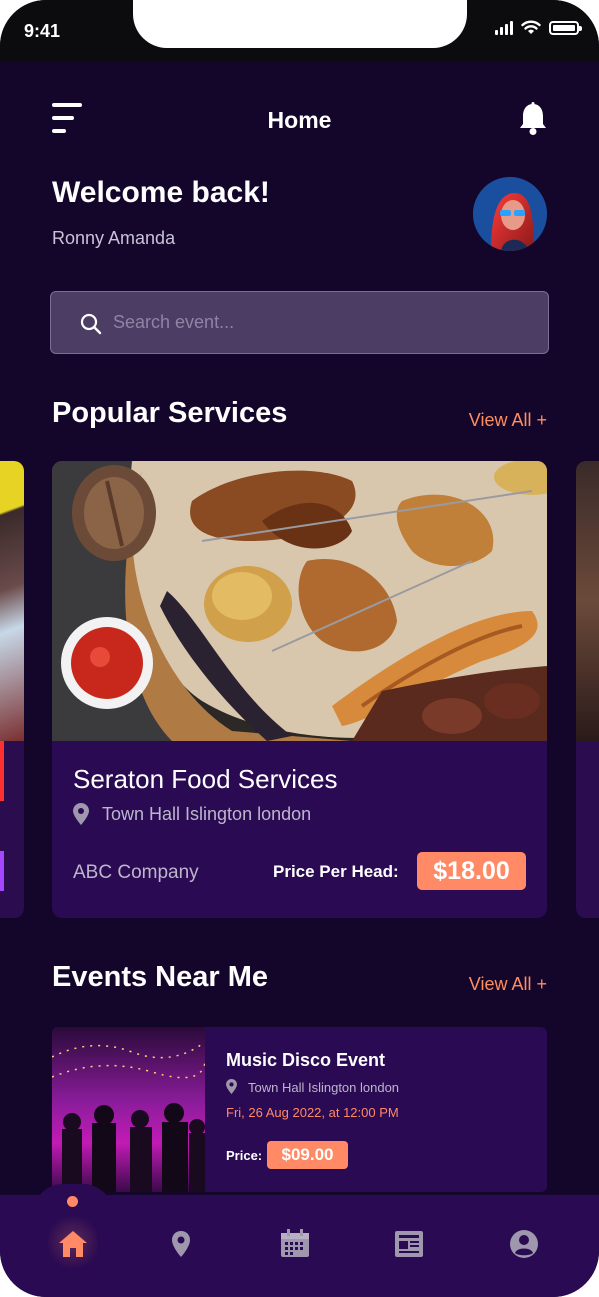  Describe the element at coordinates (336, 871) in the screenshot. I see `price-per-head-label: Price Per Head:` at that location.